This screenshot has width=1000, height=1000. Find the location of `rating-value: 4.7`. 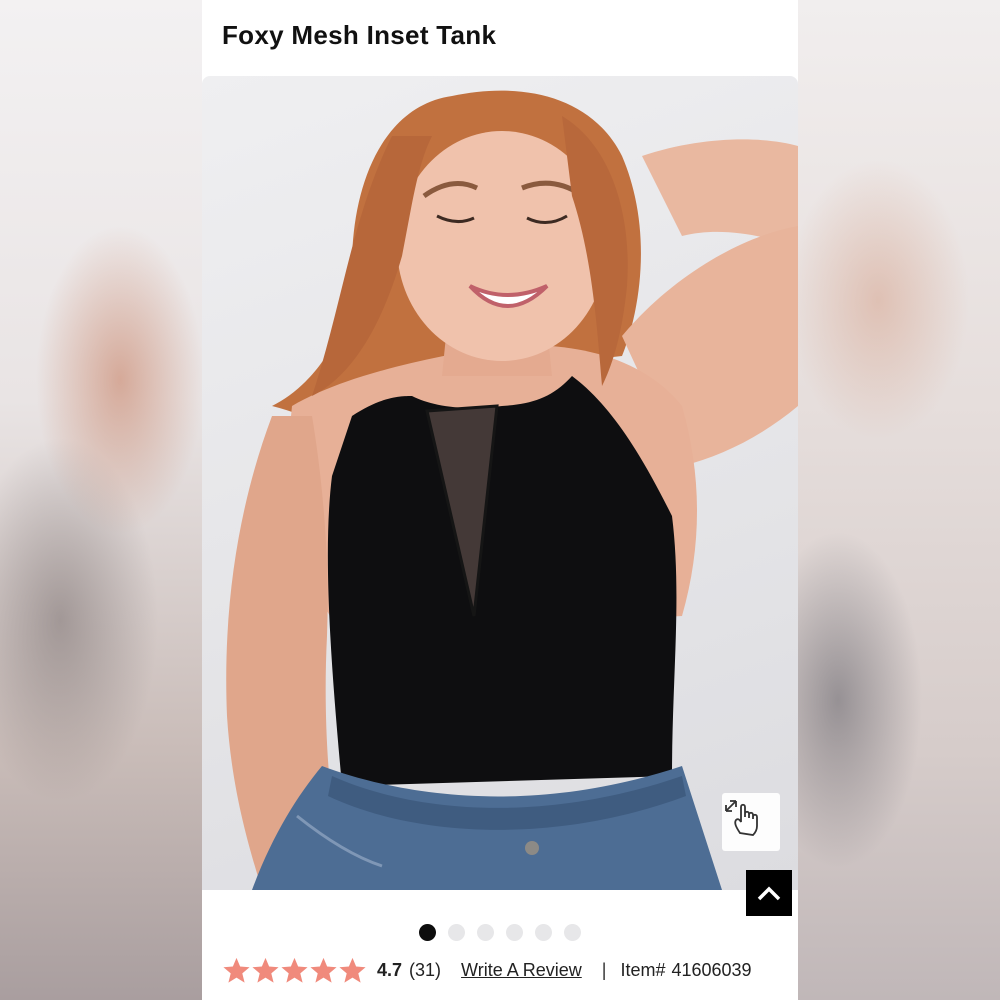

rating-value: 4.7 is located at coordinates (390, 969).